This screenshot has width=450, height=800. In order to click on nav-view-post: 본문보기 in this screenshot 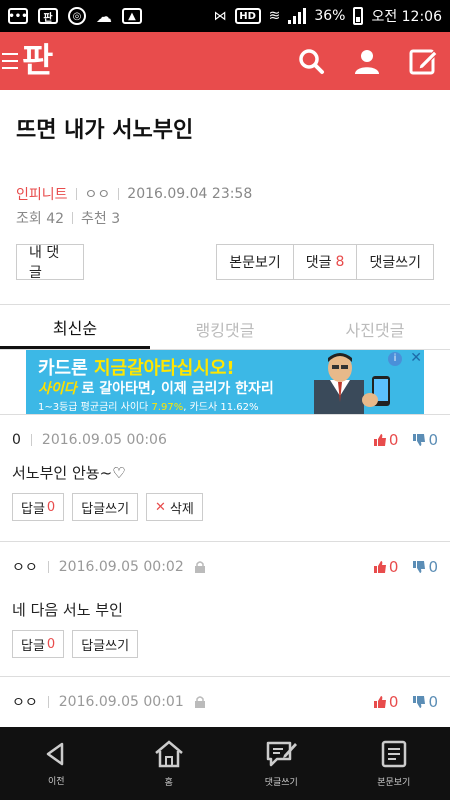, I will do `click(394, 763)`.